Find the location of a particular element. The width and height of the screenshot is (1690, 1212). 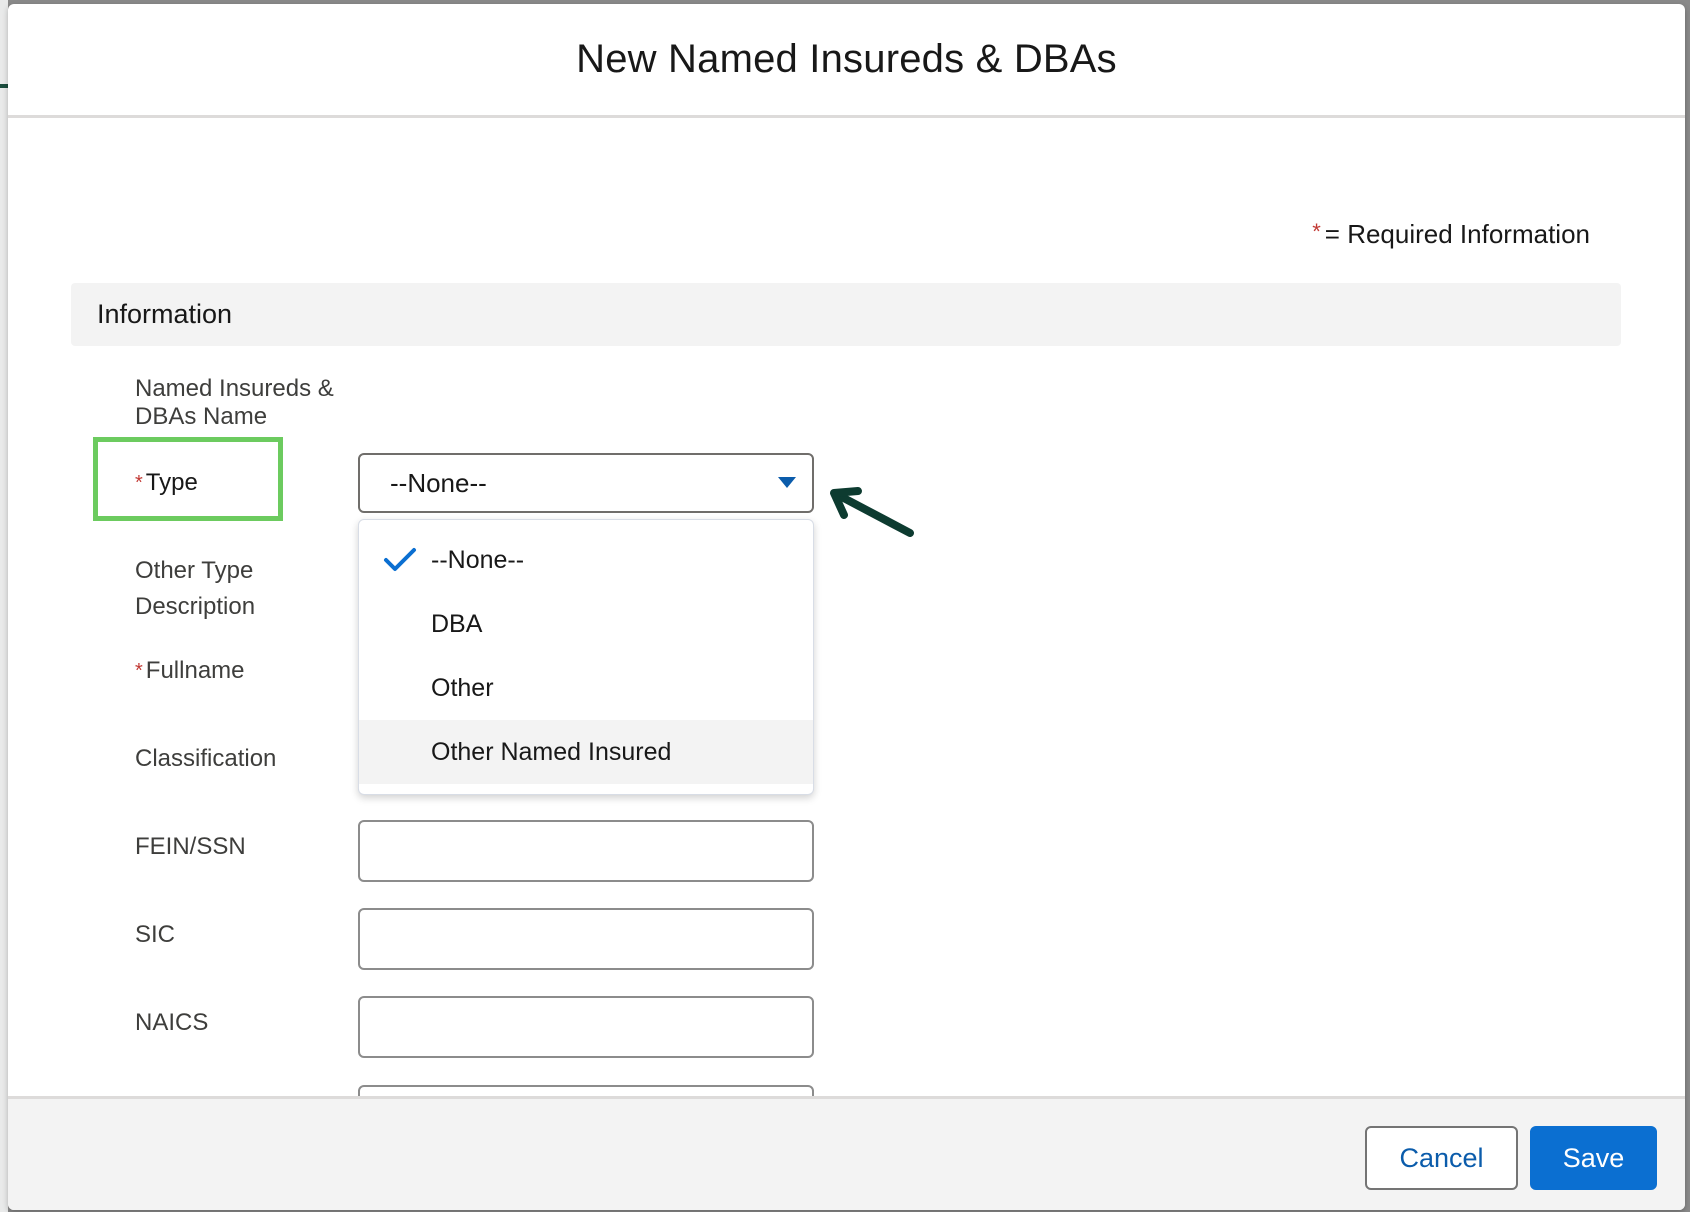

fein-label: FEIN/SSN is located at coordinates (190, 846).